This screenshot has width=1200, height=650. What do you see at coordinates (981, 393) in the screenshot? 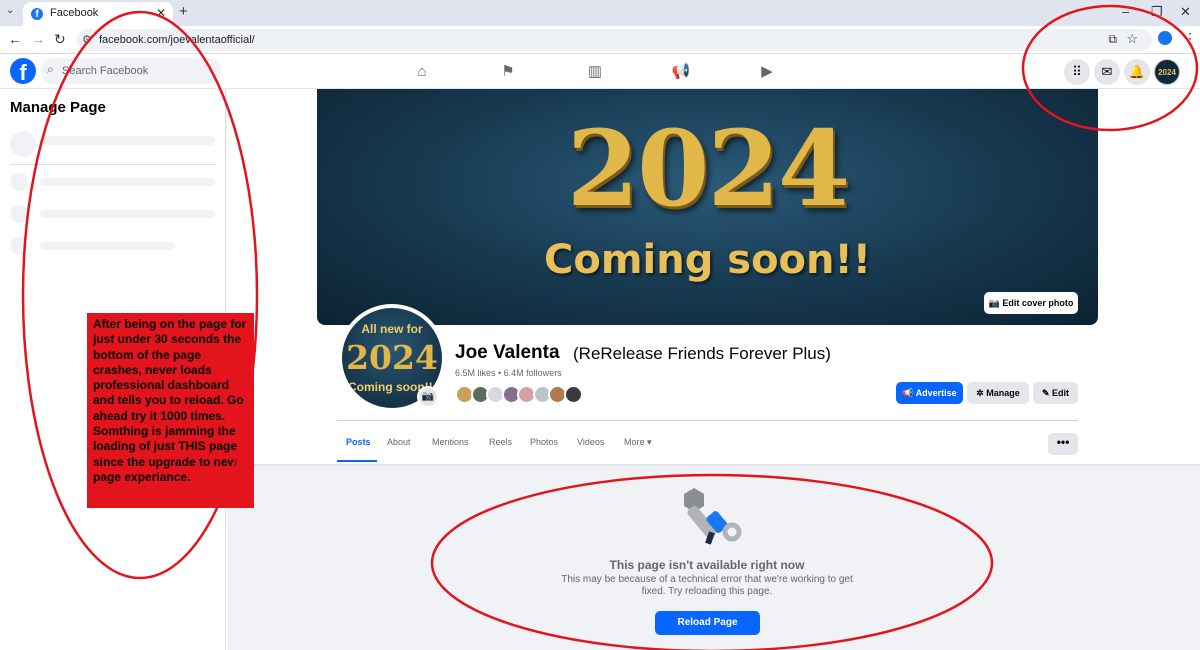
I see `wrench-icon: ✲` at bounding box center [981, 393].